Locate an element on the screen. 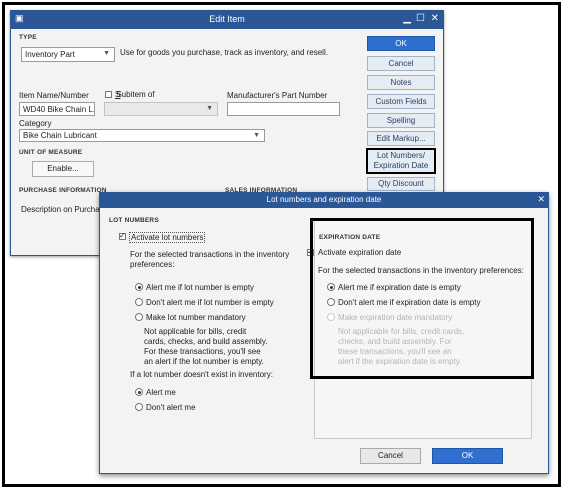 Image resolution: width=563 pixels, height=489 pixels. category-label: Category is located at coordinates (35, 123).